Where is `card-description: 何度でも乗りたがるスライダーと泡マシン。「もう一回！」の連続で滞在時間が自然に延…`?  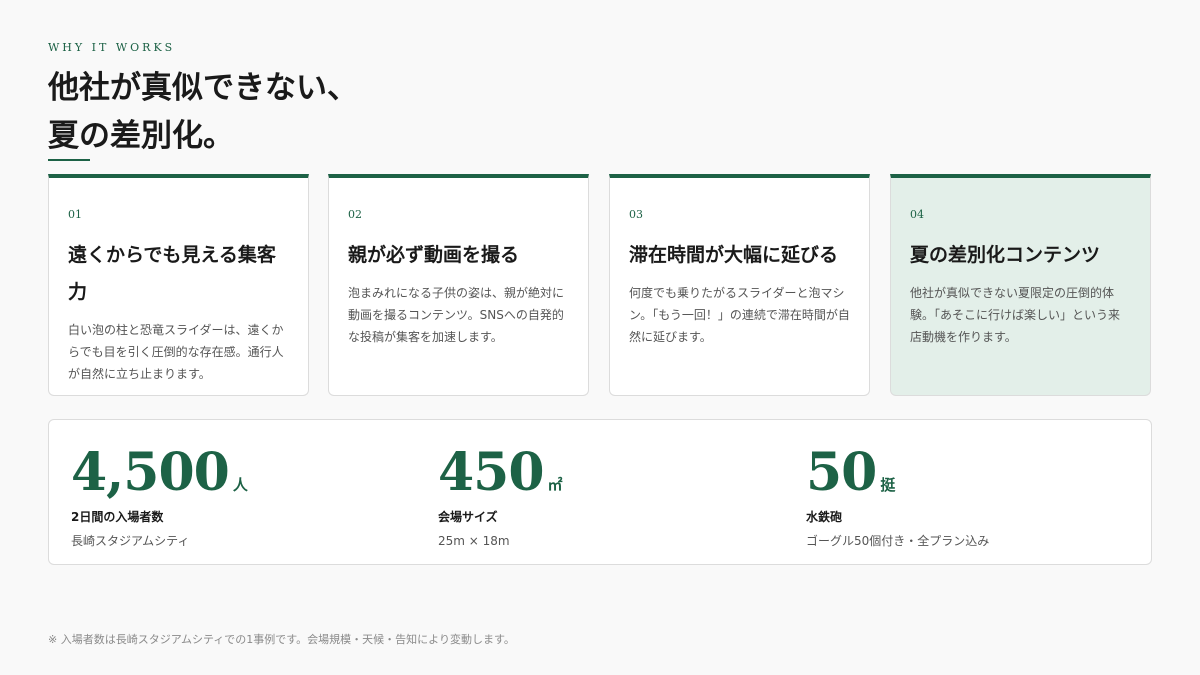 card-description: 何度でも乗りたがるスライダーと泡マシン。「もう一回！」の連続で滞在時間が自然に延… is located at coordinates (739, 315).